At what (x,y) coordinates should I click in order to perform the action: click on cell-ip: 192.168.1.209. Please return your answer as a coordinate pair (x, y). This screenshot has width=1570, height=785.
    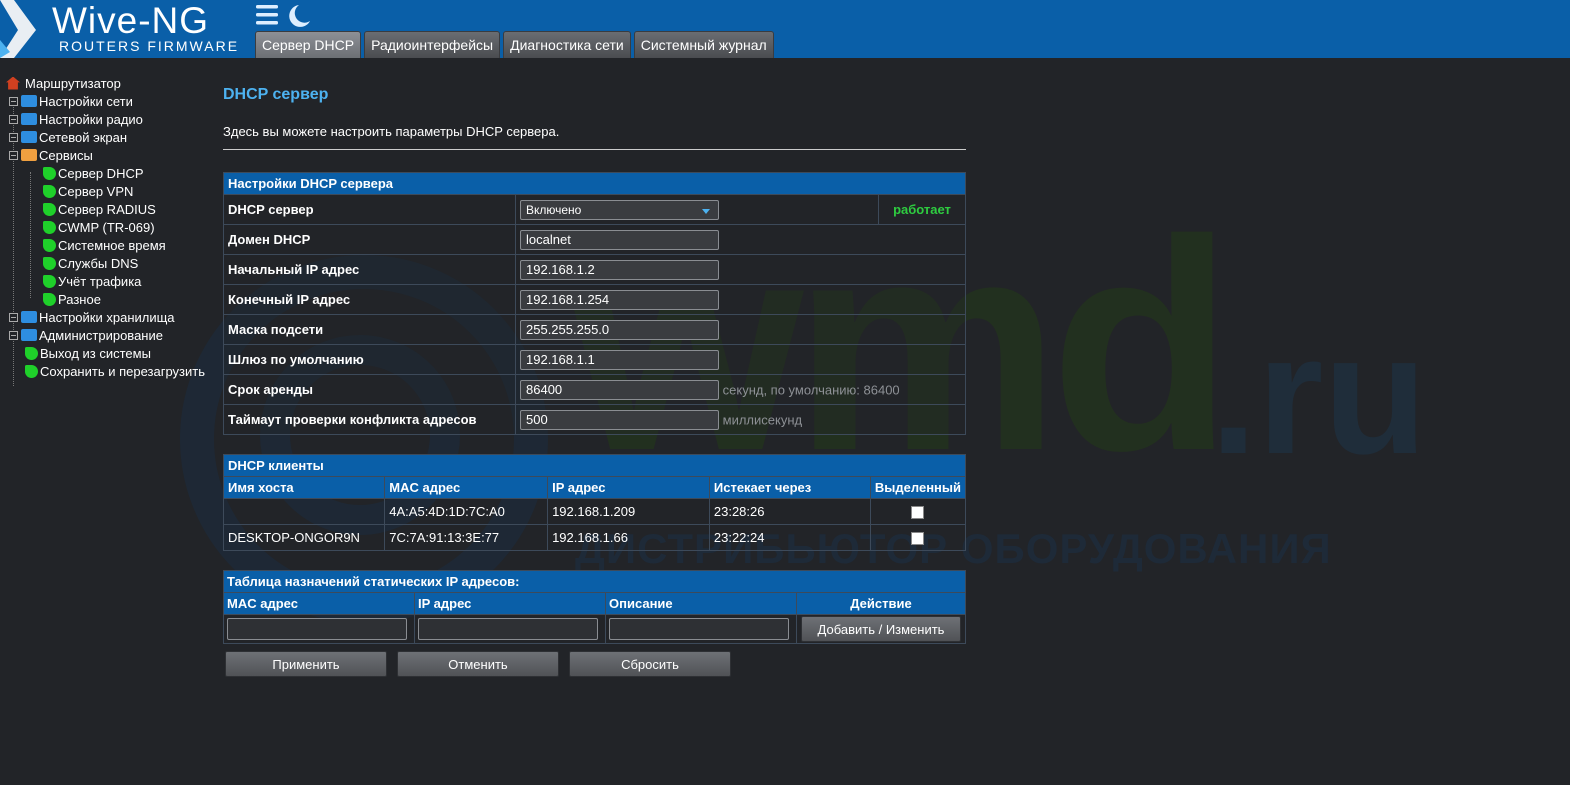
    Looking at the image, I should click on (628, 511).